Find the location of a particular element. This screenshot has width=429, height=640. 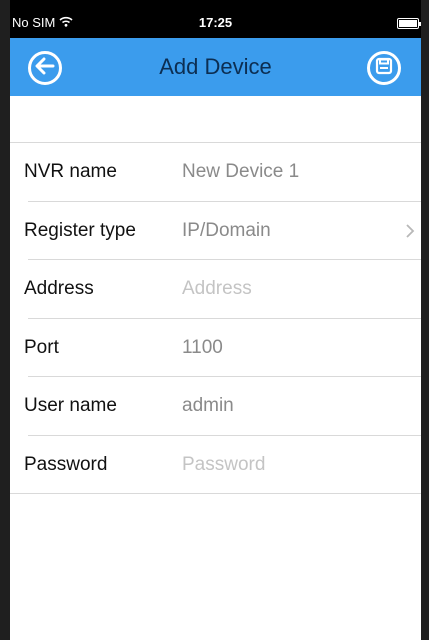

password-row: Password Password is located at coordinates (215, 465).